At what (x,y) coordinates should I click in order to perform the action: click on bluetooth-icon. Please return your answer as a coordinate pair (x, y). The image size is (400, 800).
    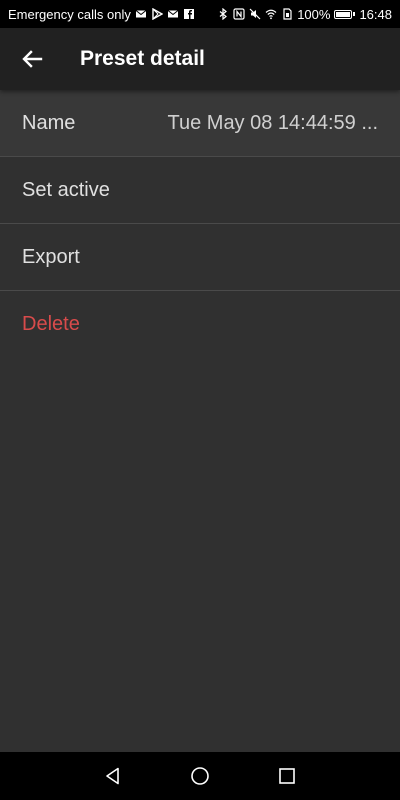
    Looking at the image, I should click on (223, 14).